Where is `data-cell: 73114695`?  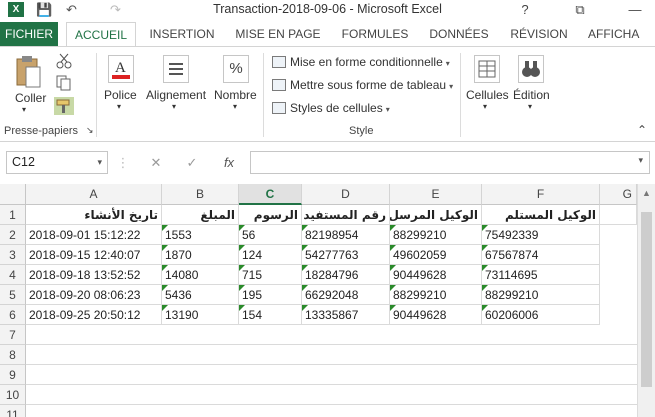
data-cell: 73114695 is located at coordinates (541, 275).